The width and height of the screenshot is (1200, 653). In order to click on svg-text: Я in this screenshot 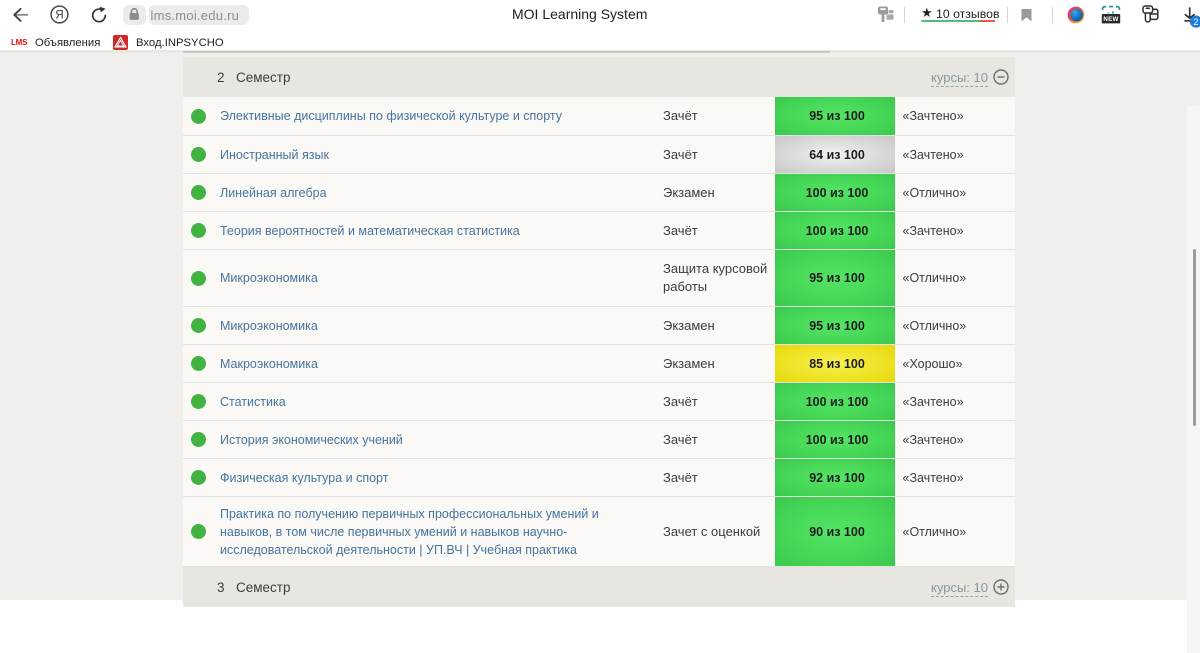, I will do `click(59, 16)`.